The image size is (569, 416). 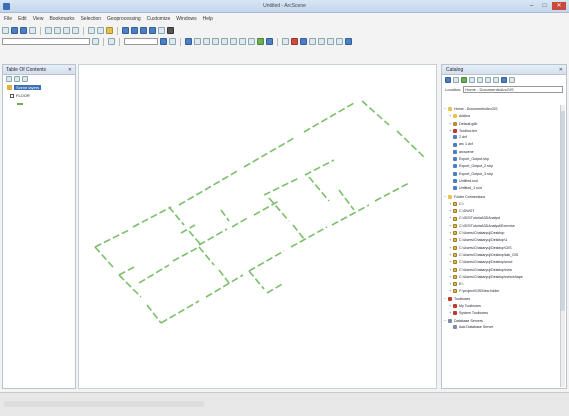 I want to click on catalog-tree-item: + E:\, so click(x=502, y=283).